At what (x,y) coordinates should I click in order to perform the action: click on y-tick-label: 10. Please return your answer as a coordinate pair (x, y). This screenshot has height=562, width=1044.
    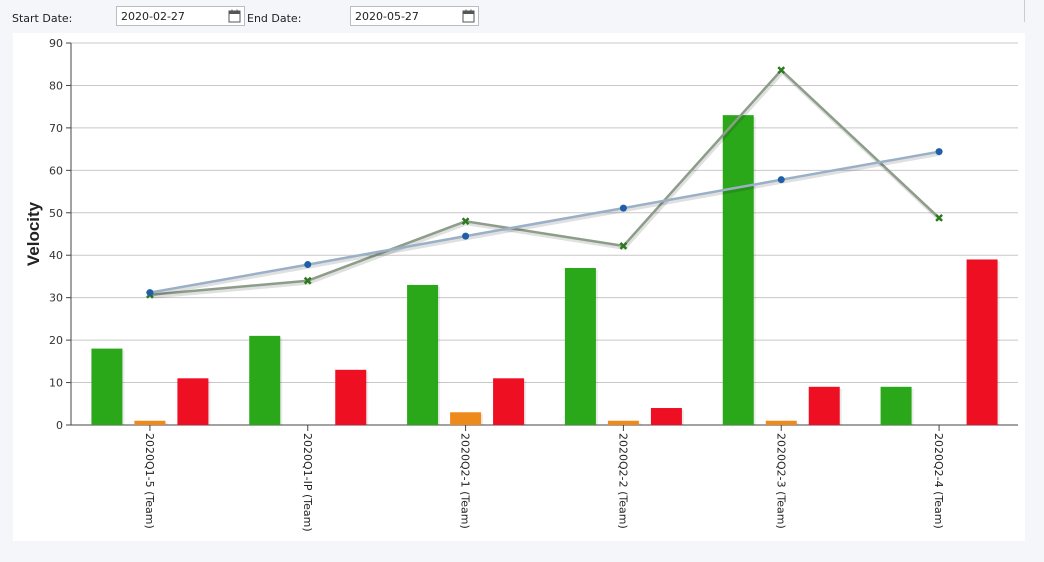
    Looking at the image, I should click on (56, 383).